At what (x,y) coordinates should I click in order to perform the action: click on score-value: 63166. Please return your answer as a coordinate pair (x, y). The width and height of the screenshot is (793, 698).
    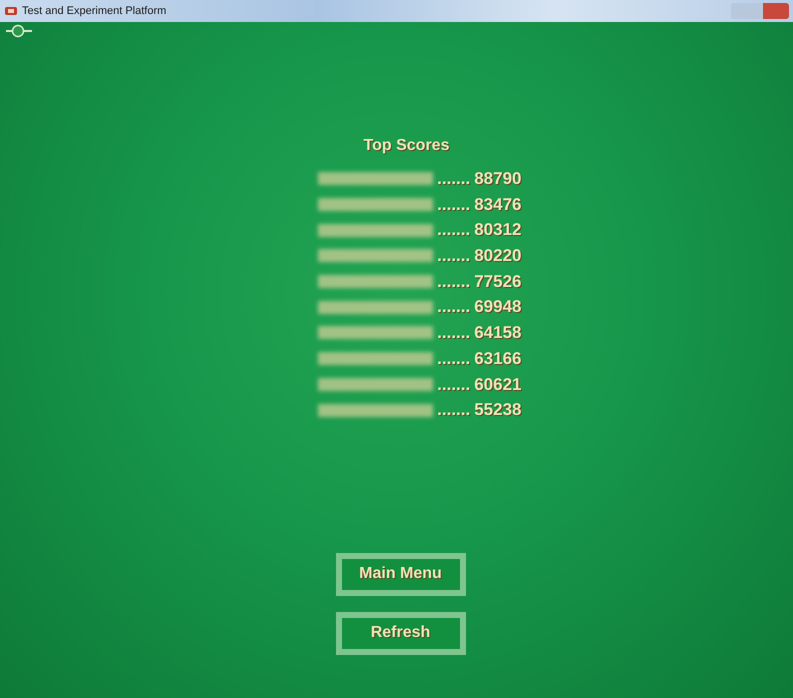
    Looking at the image, I should click on (498, 359).